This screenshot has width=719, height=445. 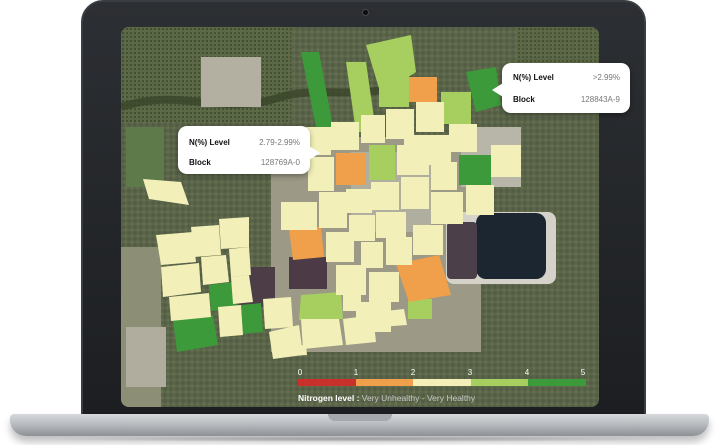 What do you see at coordinates (356, 372) in the screenshot?
I see `legend-tick: 1` at bounding box center [356, 372].